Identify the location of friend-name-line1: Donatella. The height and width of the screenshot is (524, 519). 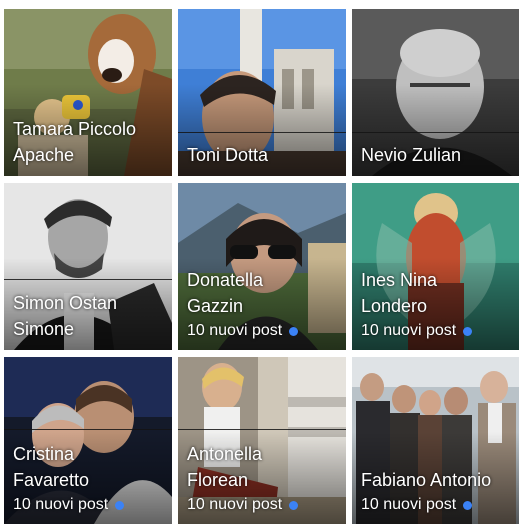
(225, 280).